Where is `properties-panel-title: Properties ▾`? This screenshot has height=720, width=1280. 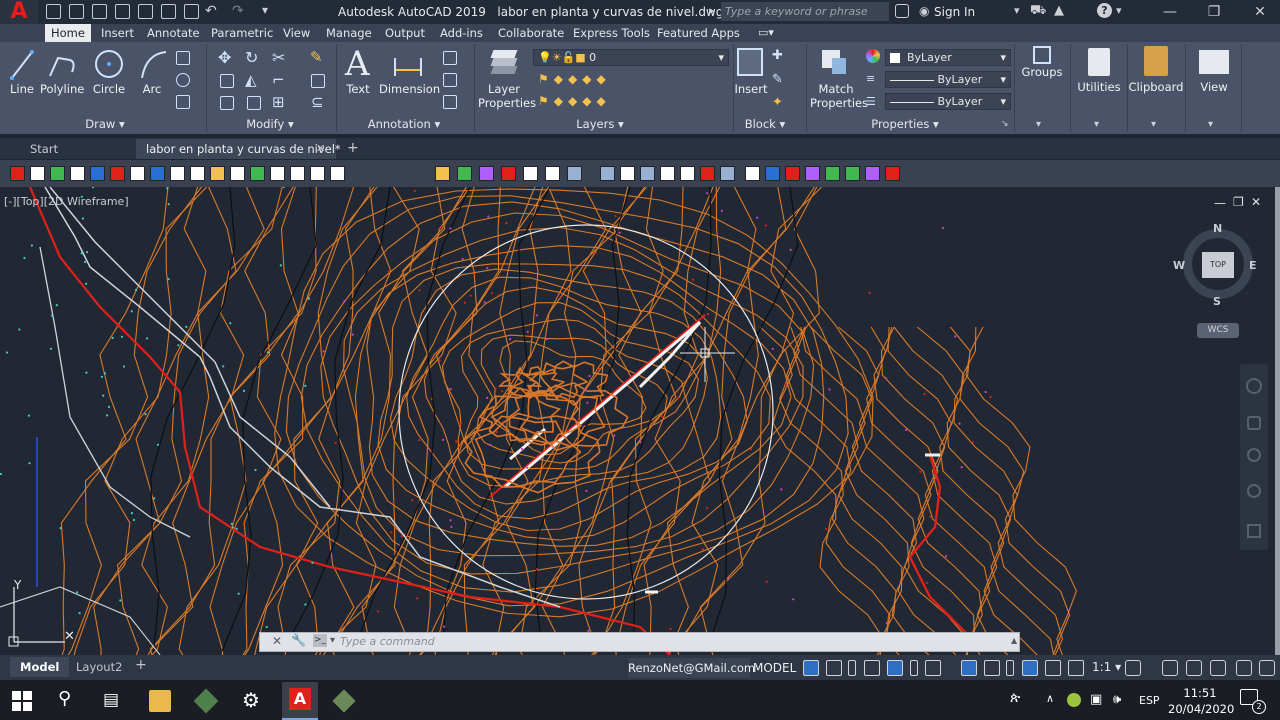
properties-panel-title: Properties ▾ is located at coordinates (905, 124).